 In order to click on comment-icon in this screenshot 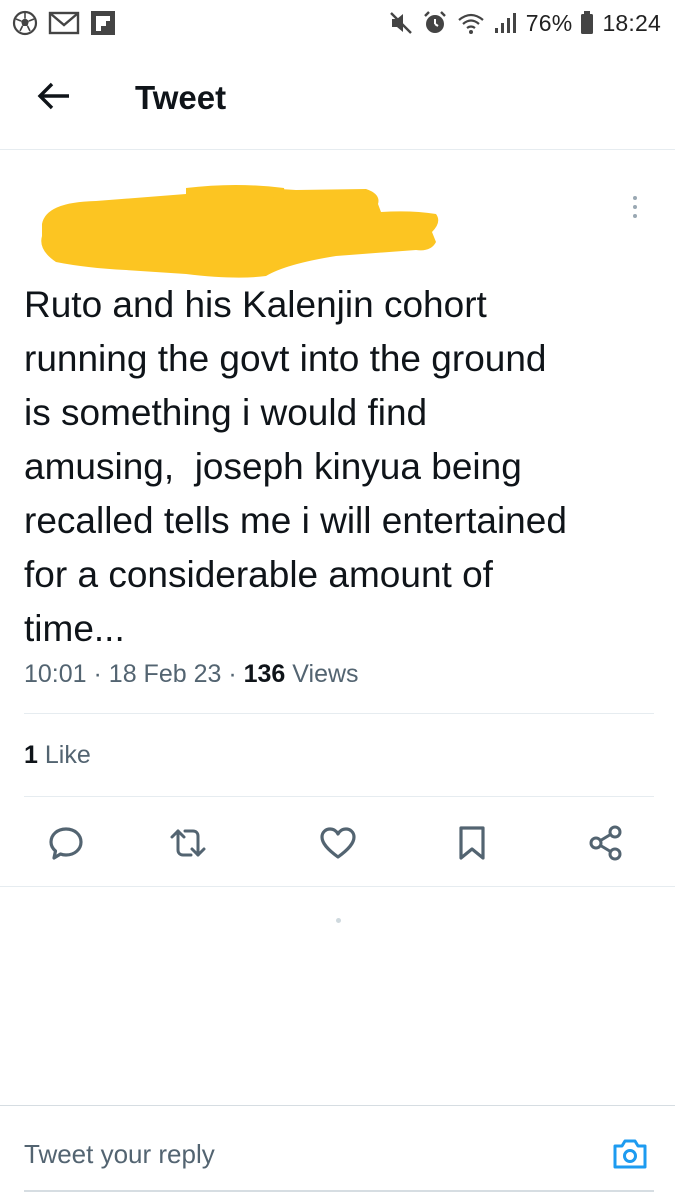, I will do `click(66, 845)`.